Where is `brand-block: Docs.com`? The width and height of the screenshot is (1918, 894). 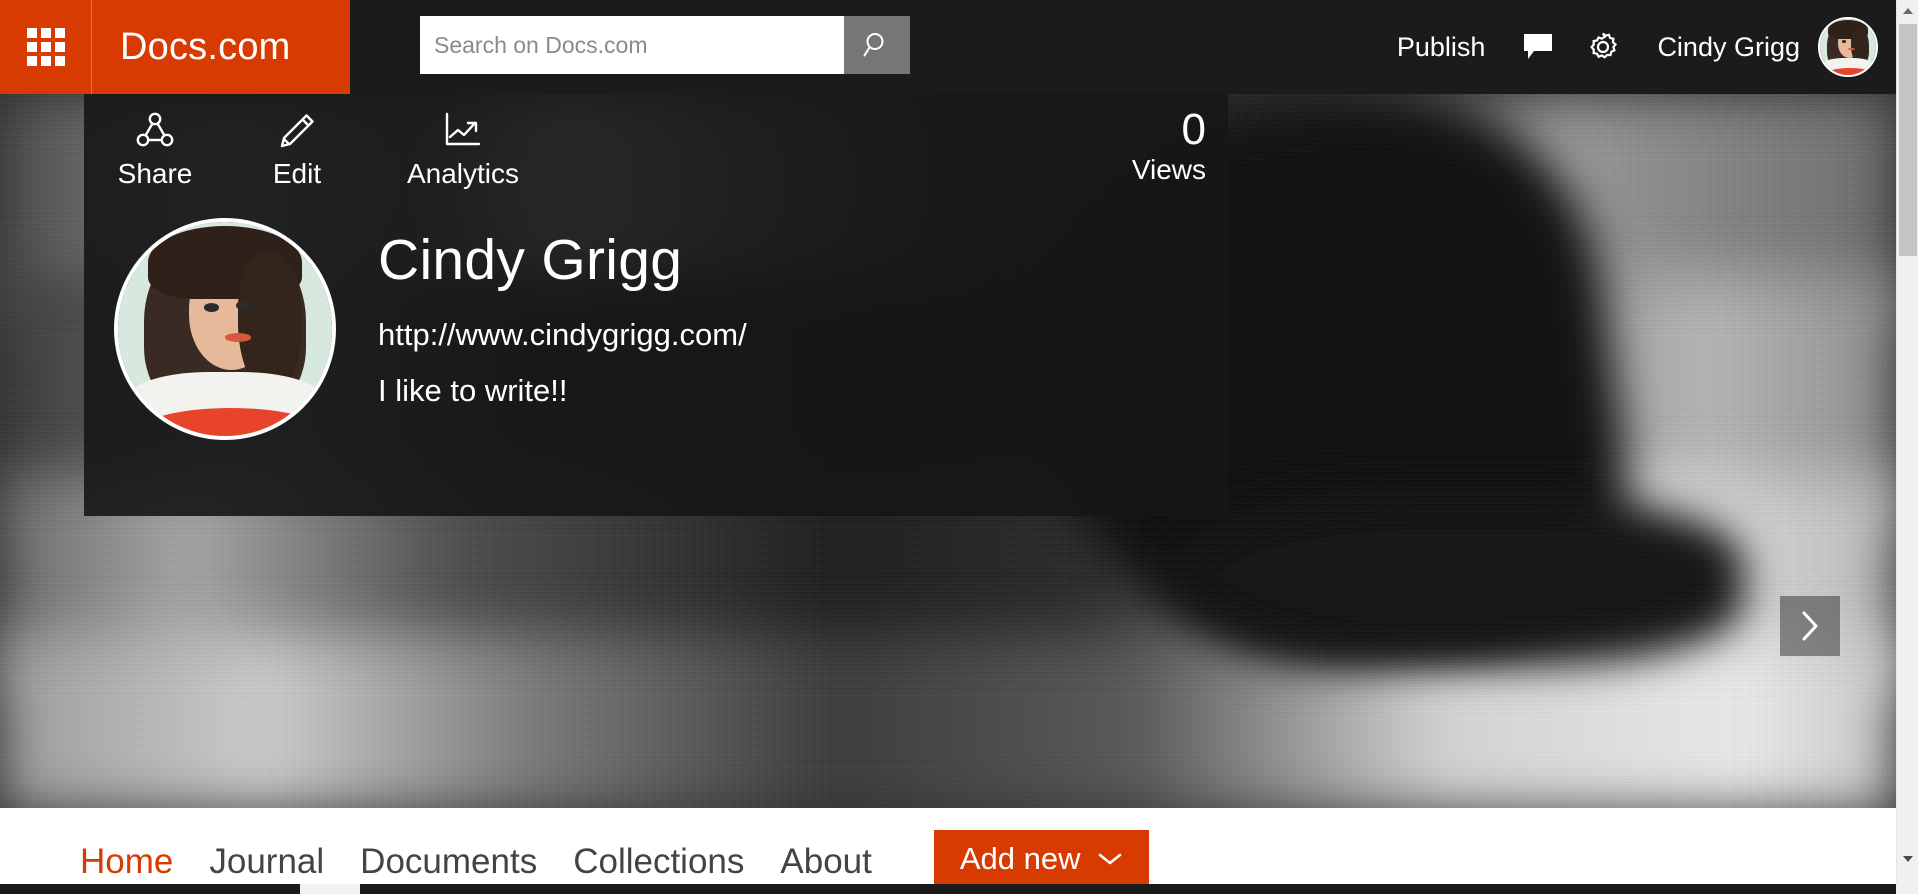 brand-block: Docs.com is located at coordinates (175, 47).